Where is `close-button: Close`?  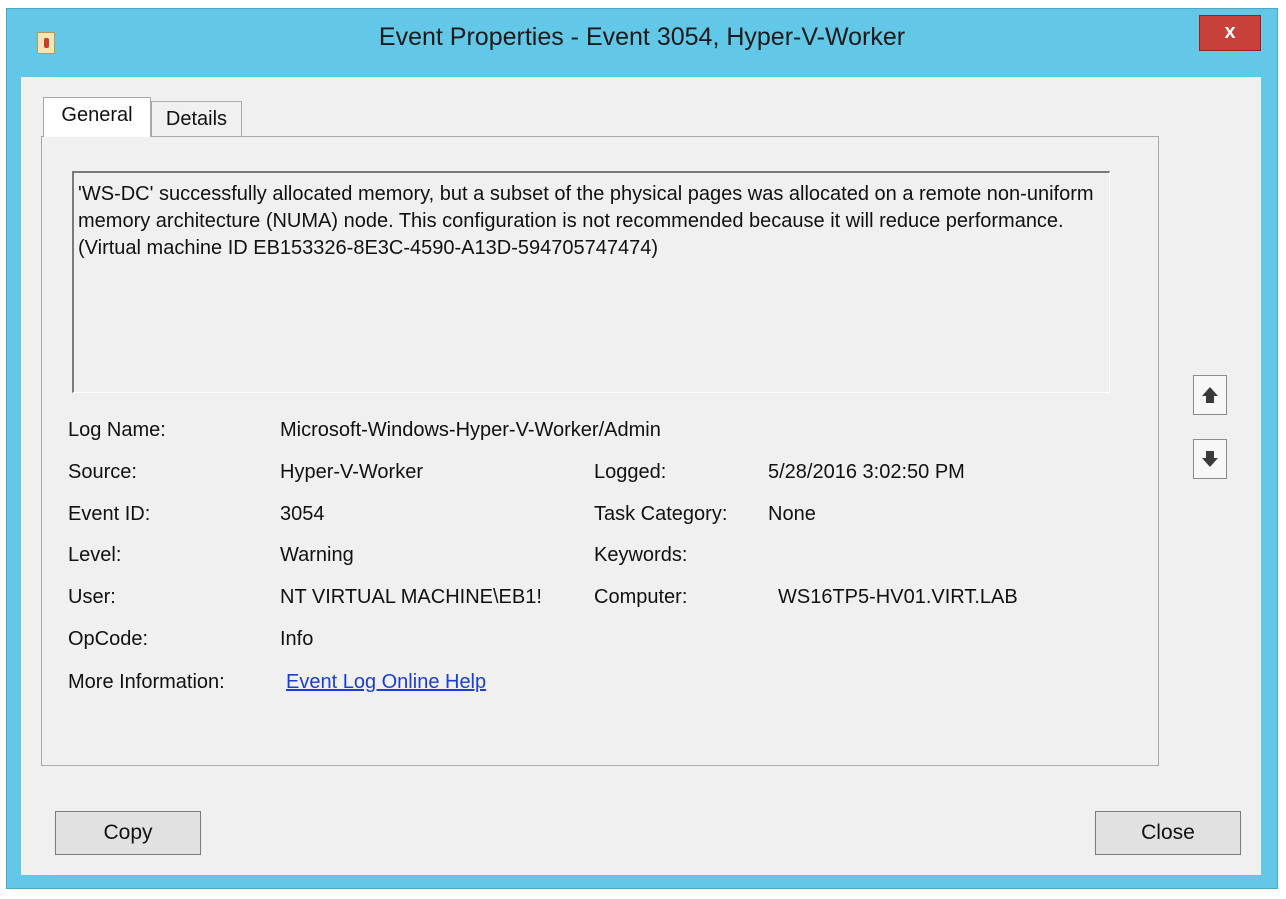 close-button: Close is located at coordinates (1168, 833).